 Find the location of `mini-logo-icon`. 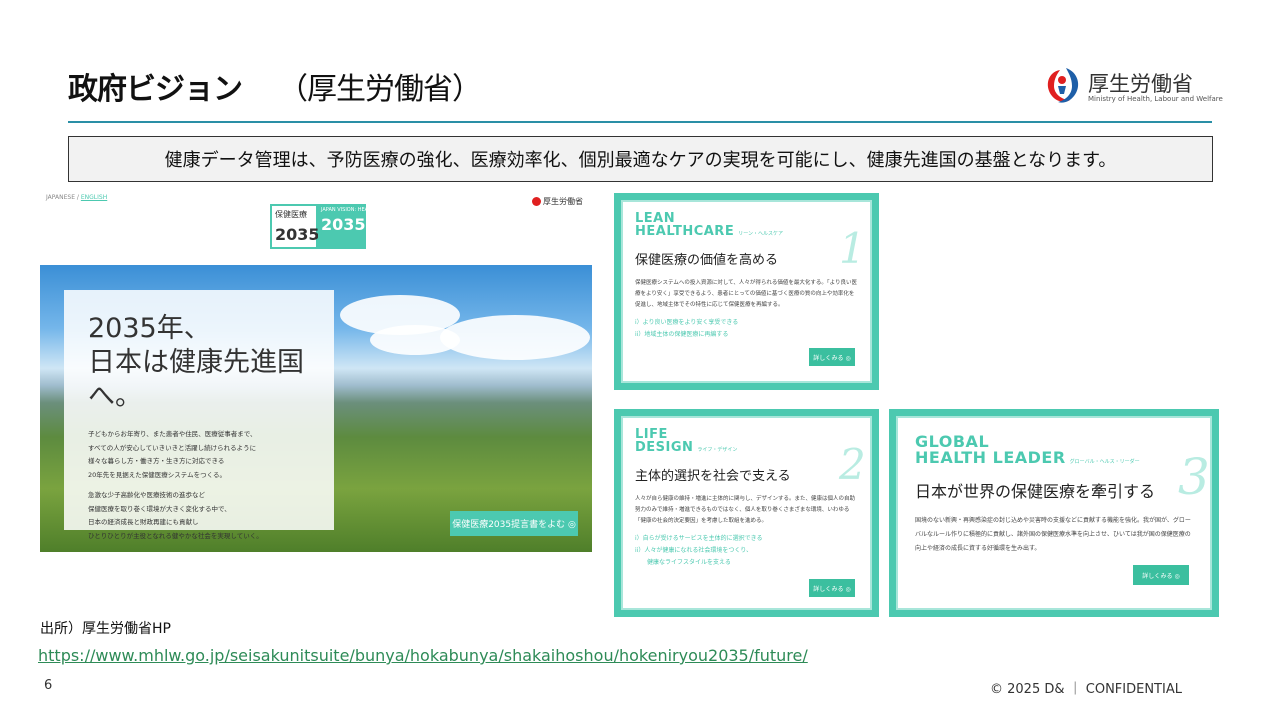

mini-logo-icon is located at coordinates (536, 201).